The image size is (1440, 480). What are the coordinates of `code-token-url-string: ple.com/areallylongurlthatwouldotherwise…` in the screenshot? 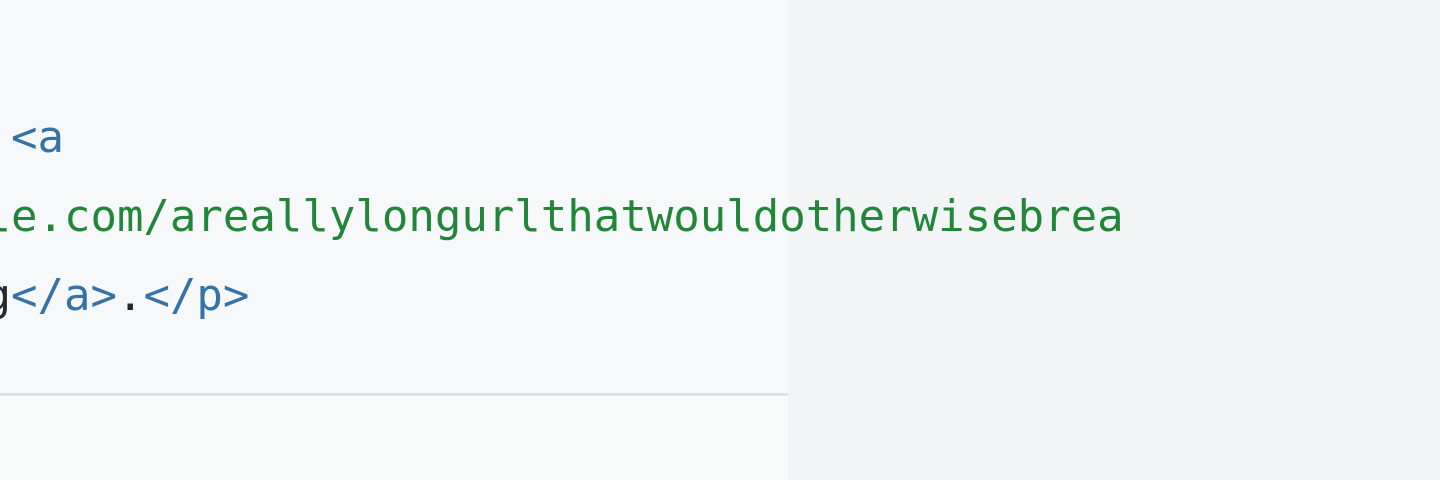 It's located at (562, 216).